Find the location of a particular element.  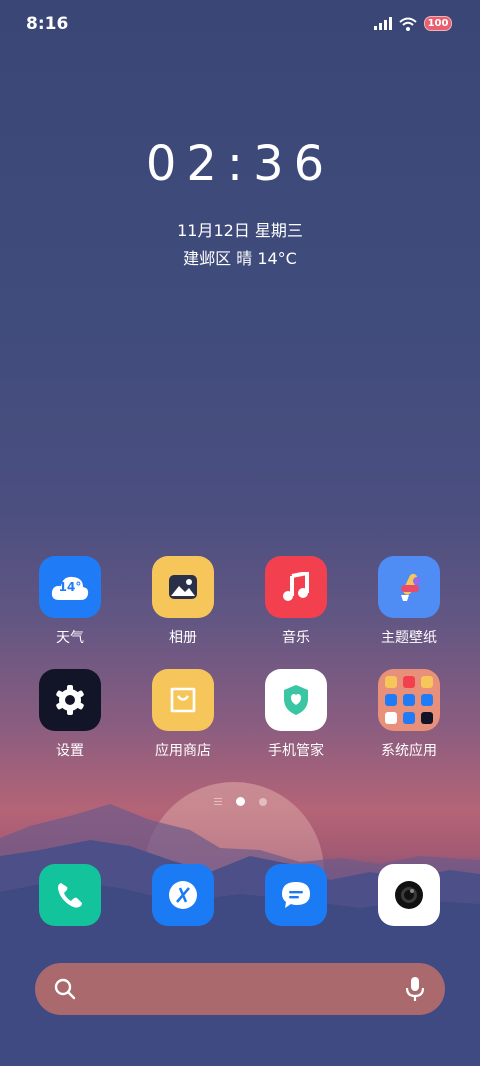

app-themes: 主题壁纸 is located at coordinates (409, 601).